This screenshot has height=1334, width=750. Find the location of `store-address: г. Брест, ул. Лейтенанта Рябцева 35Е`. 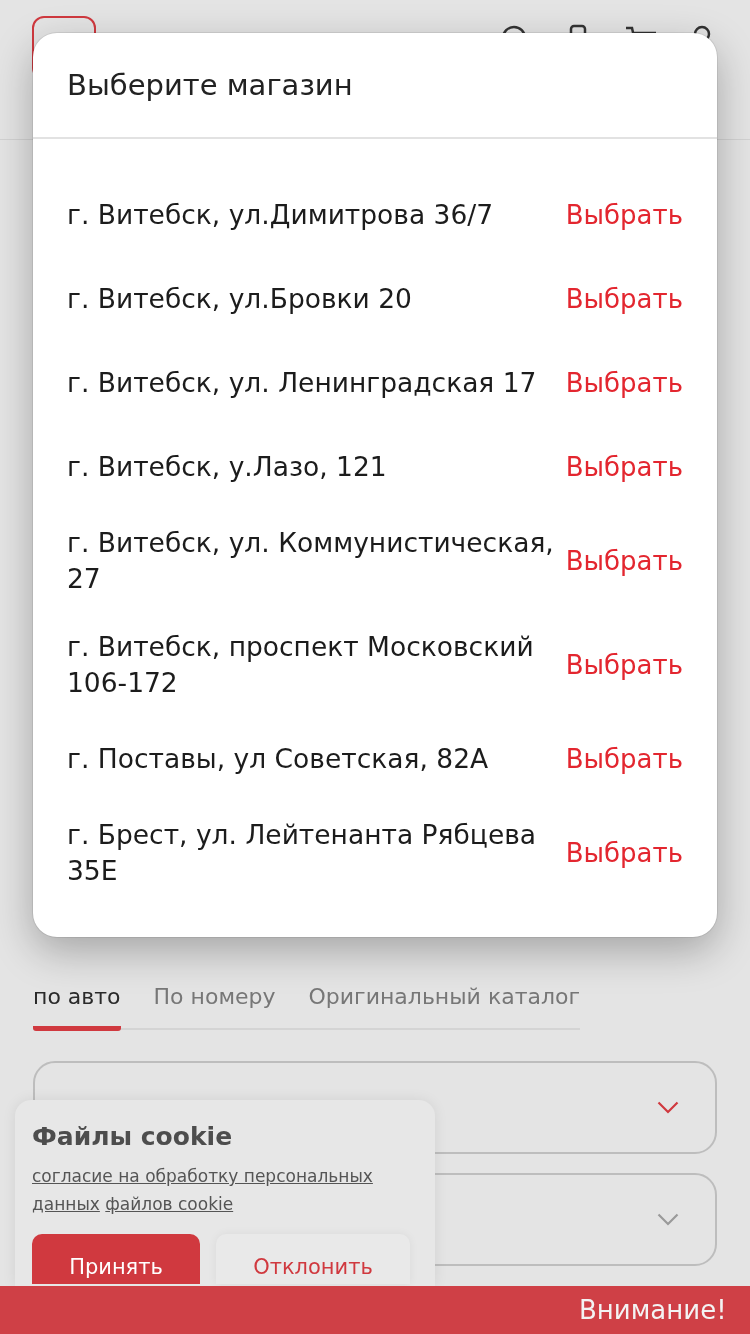

store-address: г. Брест, ул. Лейтенанта Рябцева 35Е is located at coordinates (302, 853).